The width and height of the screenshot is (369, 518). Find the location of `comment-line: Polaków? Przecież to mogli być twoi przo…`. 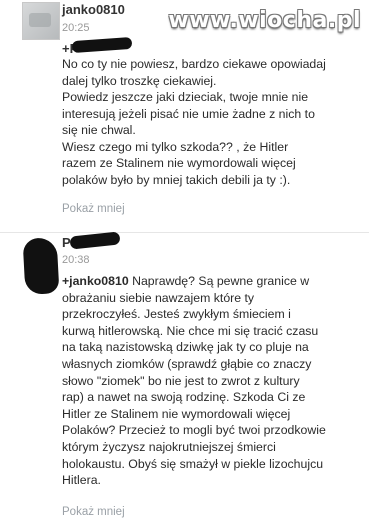

comment-line: Polaków? Przecież to mogli być twoi przo… is located at coordinates (194, 430).